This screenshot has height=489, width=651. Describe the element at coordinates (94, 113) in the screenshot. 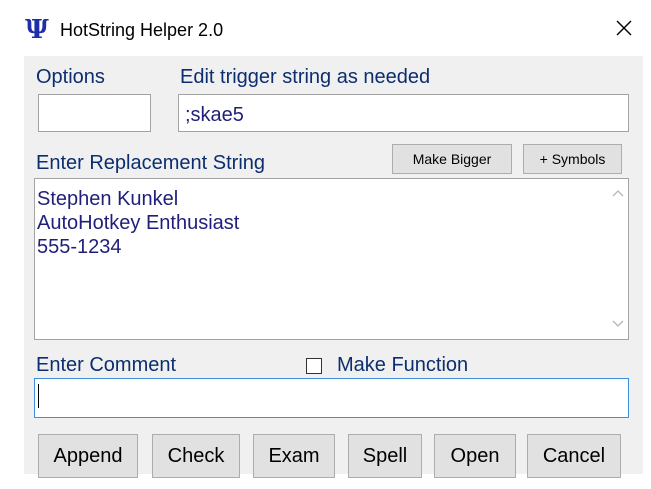

I see `options-input` at that location.